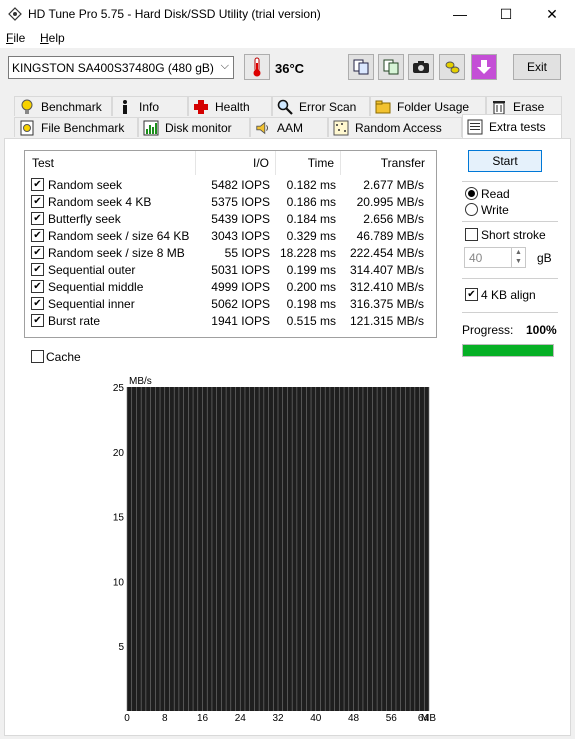  Describe the element at coordinates (354, 718) in the screenshot. I see `x-tick-label: 48` at that location.